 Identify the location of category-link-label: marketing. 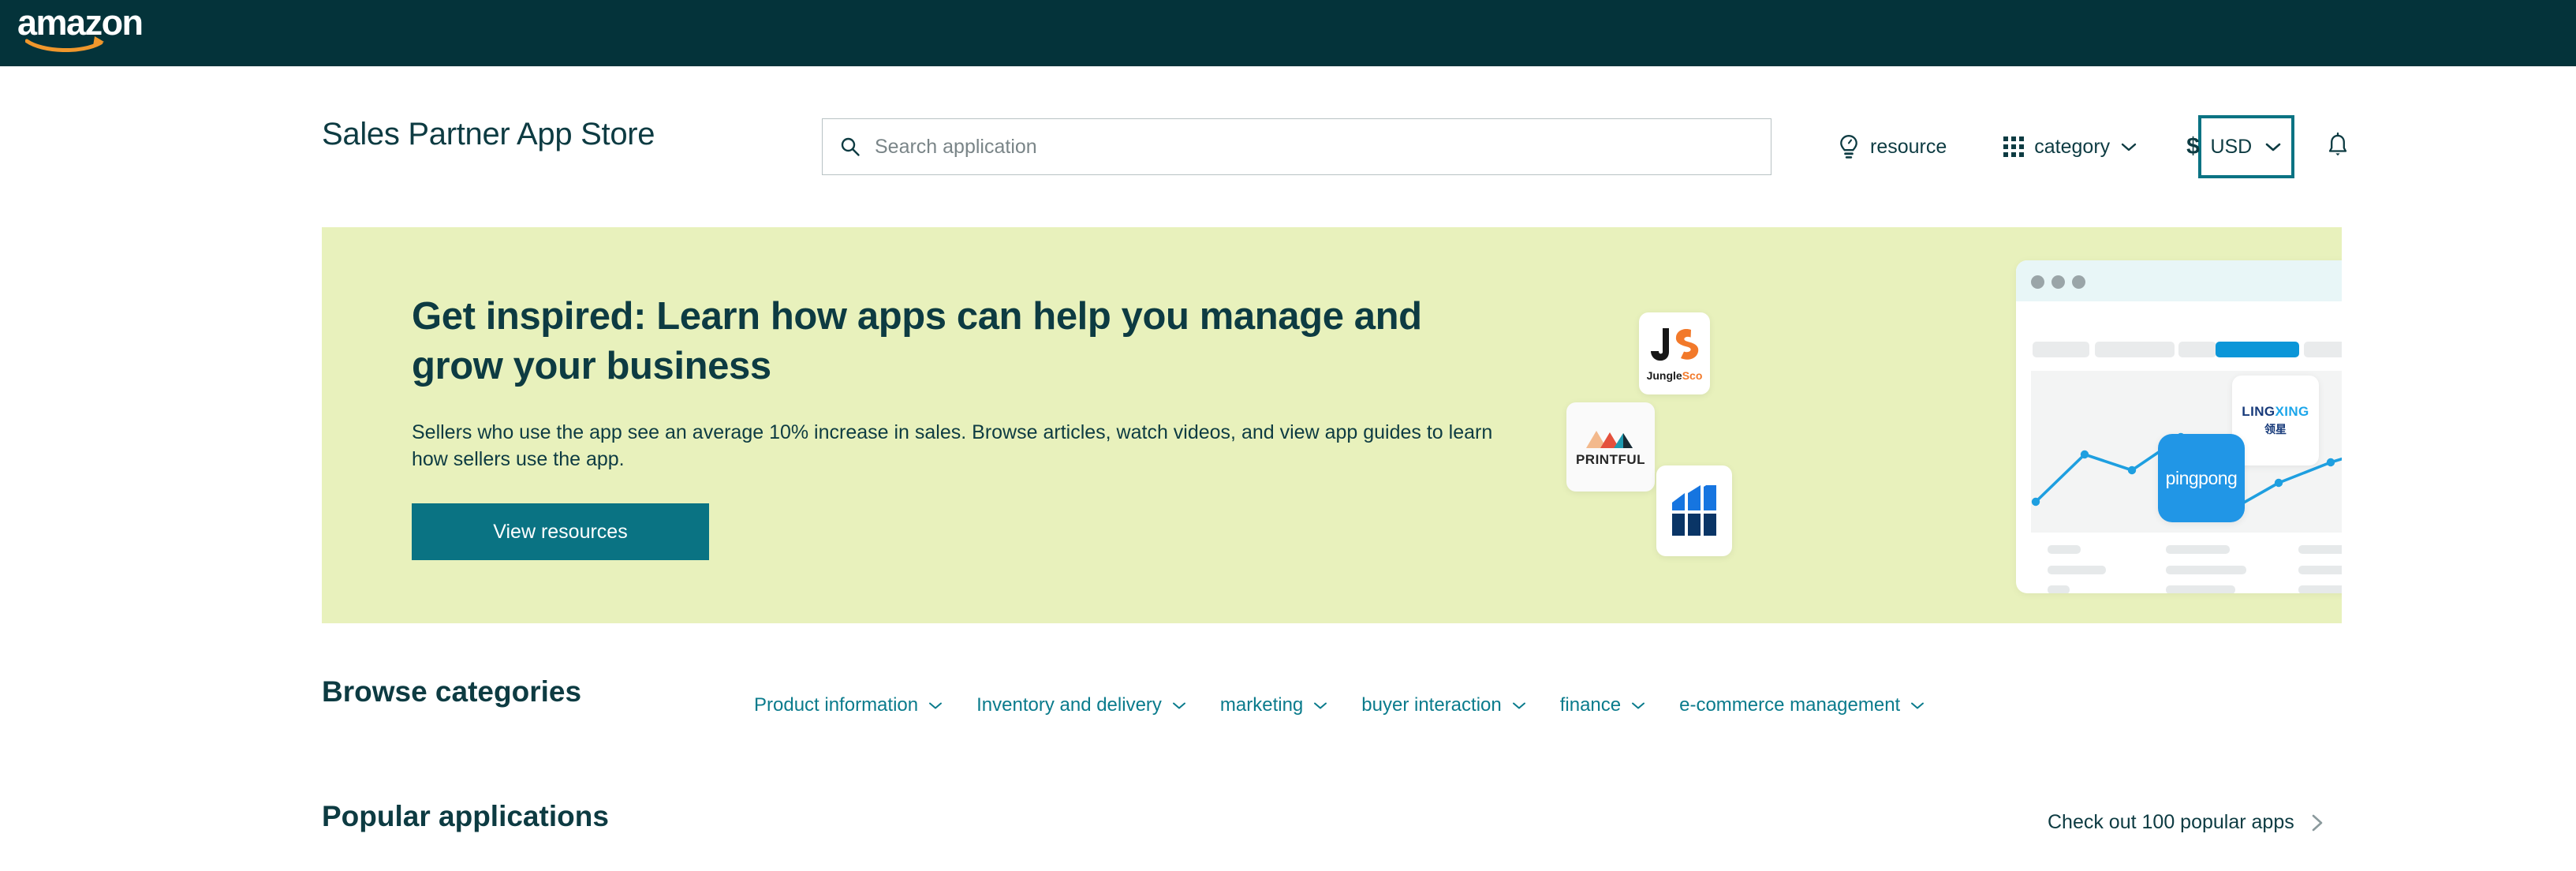
(1261, 705).